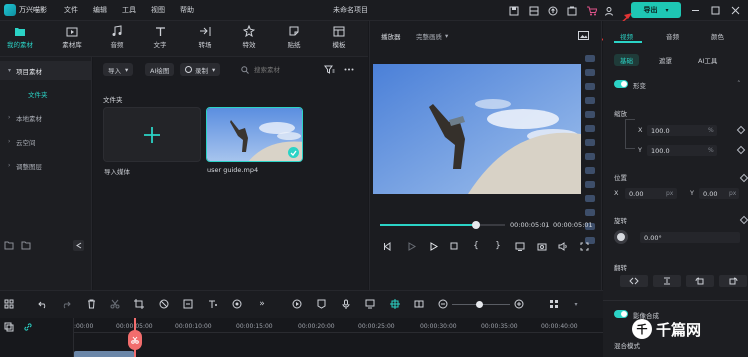 The image size is (748, 357). Describe the element at coordinates (715, 10) in the screenshot. I see `maximize-icon` at that location.